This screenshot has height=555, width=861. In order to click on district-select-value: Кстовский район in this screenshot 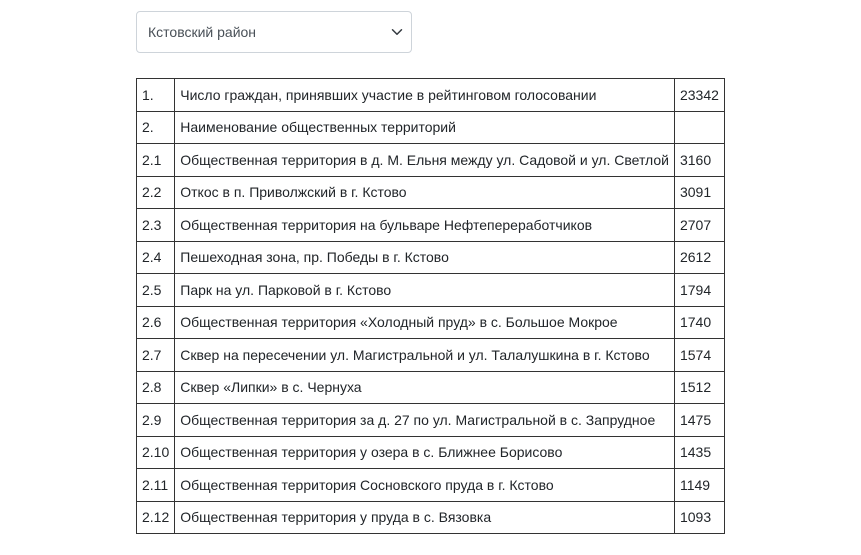, I will do `click(202, 32)`.